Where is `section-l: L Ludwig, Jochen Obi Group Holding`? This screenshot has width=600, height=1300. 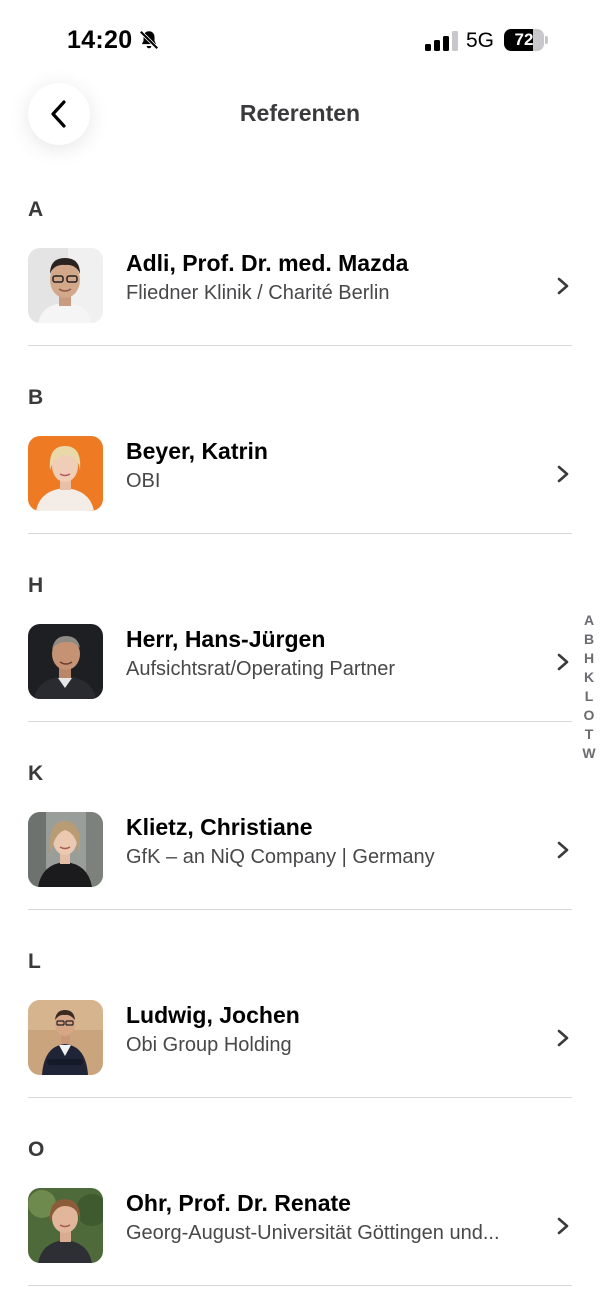 section-l: L Ludwig, Jochen Obi Group Holding is located at coordinates (300, 1006).